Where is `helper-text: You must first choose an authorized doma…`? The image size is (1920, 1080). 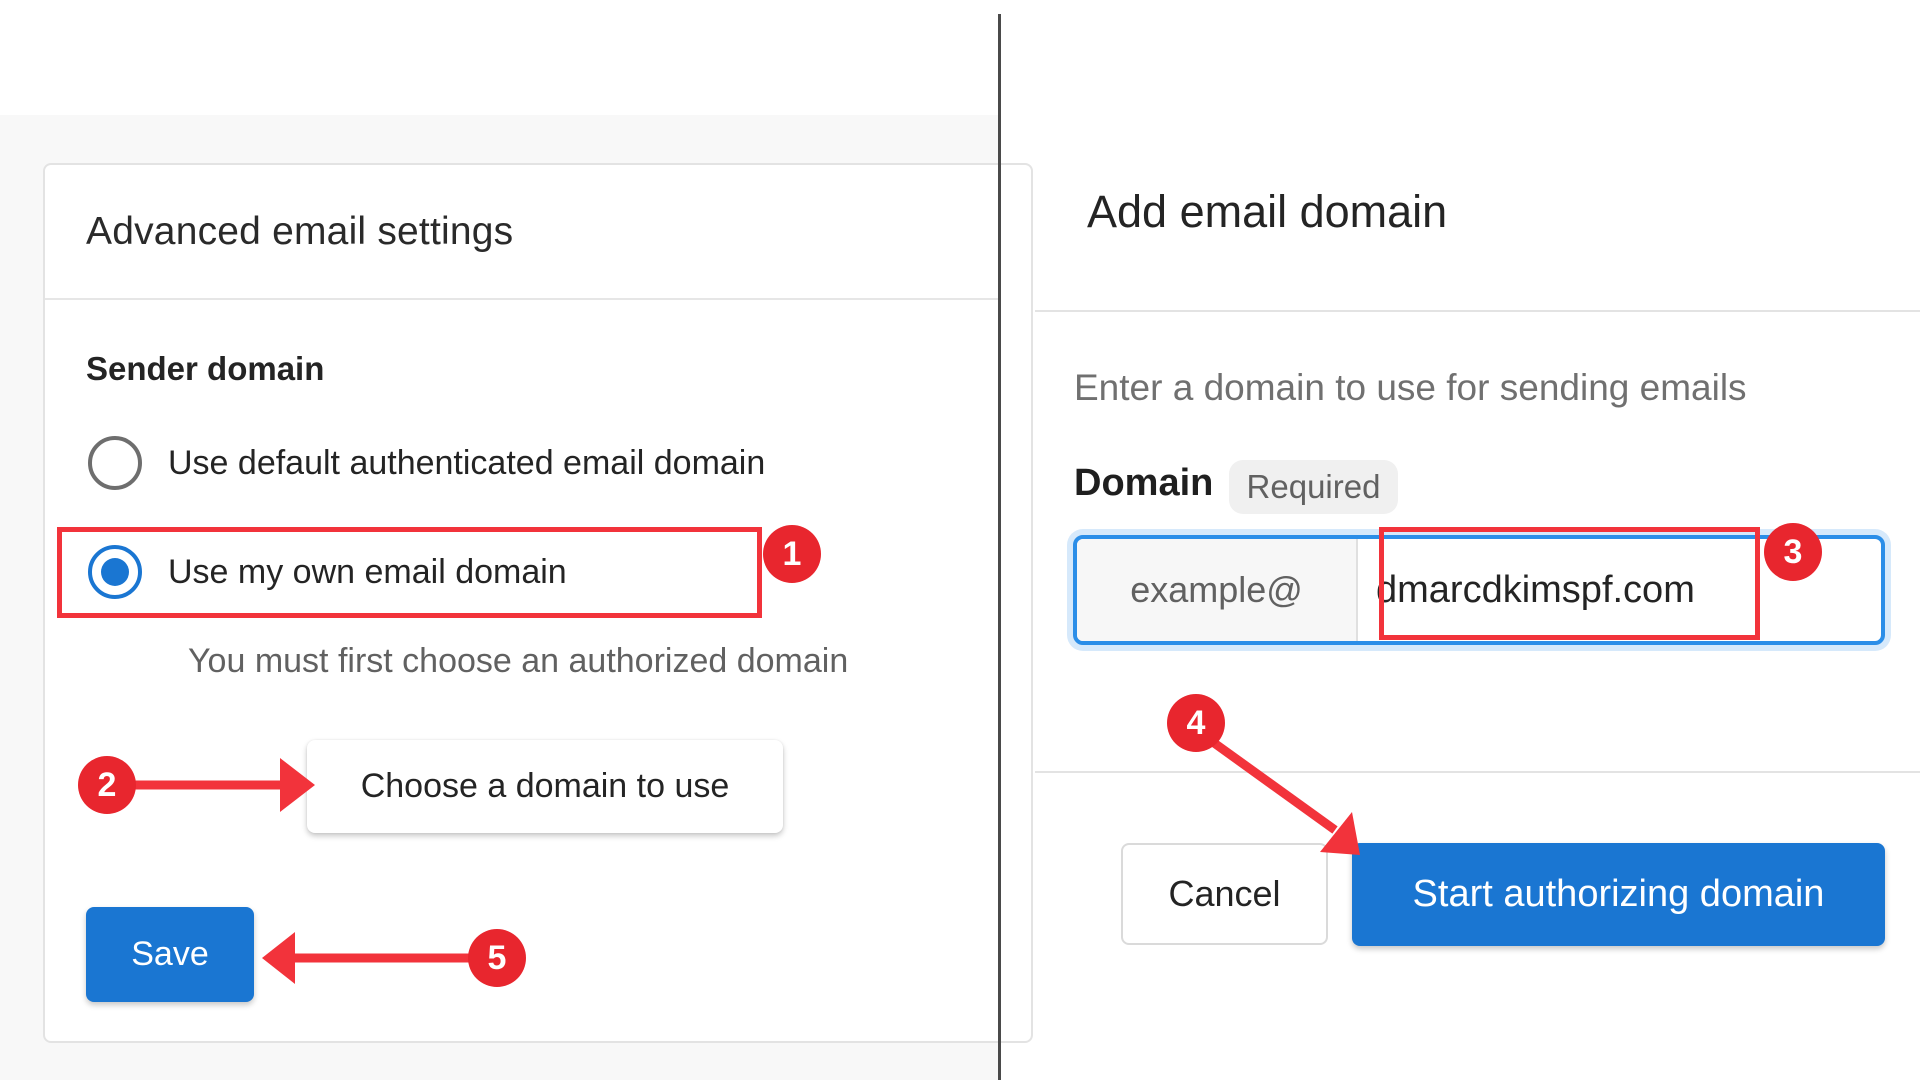
helper-text: You must first choose an authorized doma… is located at coordinates (518, 661).